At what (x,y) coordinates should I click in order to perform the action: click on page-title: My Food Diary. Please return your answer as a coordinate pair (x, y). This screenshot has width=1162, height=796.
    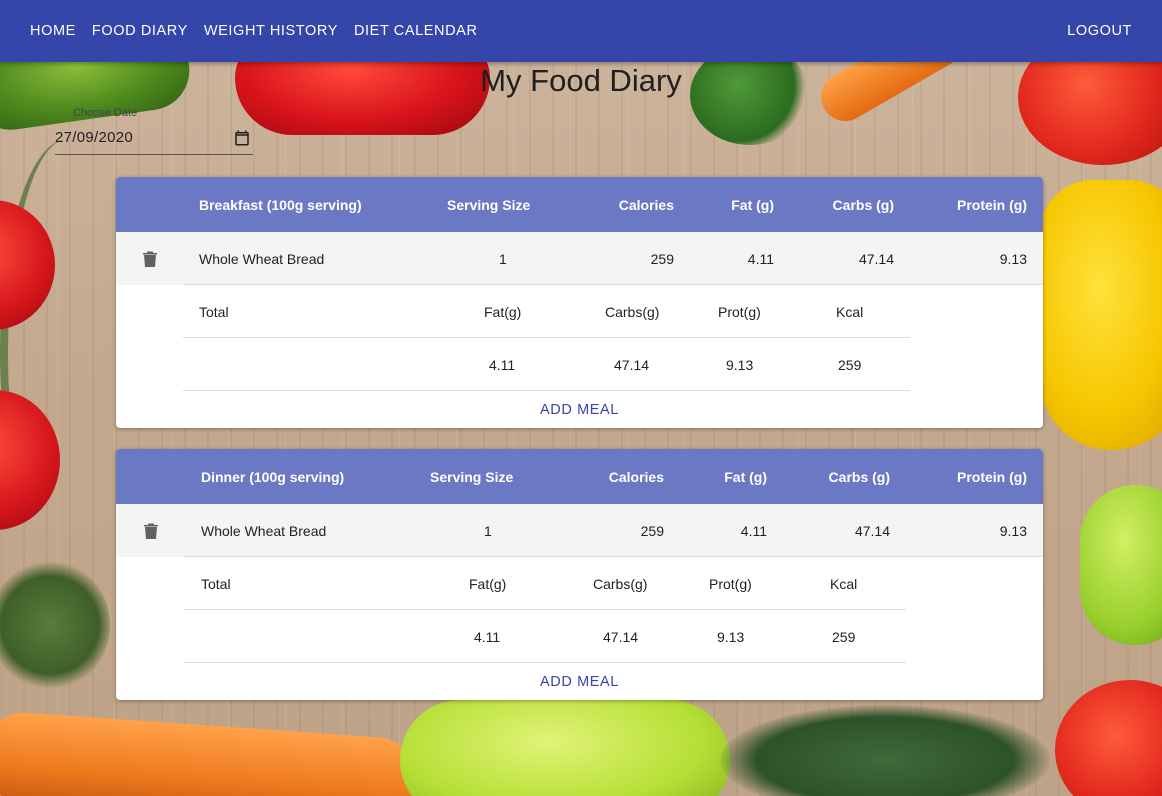
    Looking at the image, I should click on (581, 80).